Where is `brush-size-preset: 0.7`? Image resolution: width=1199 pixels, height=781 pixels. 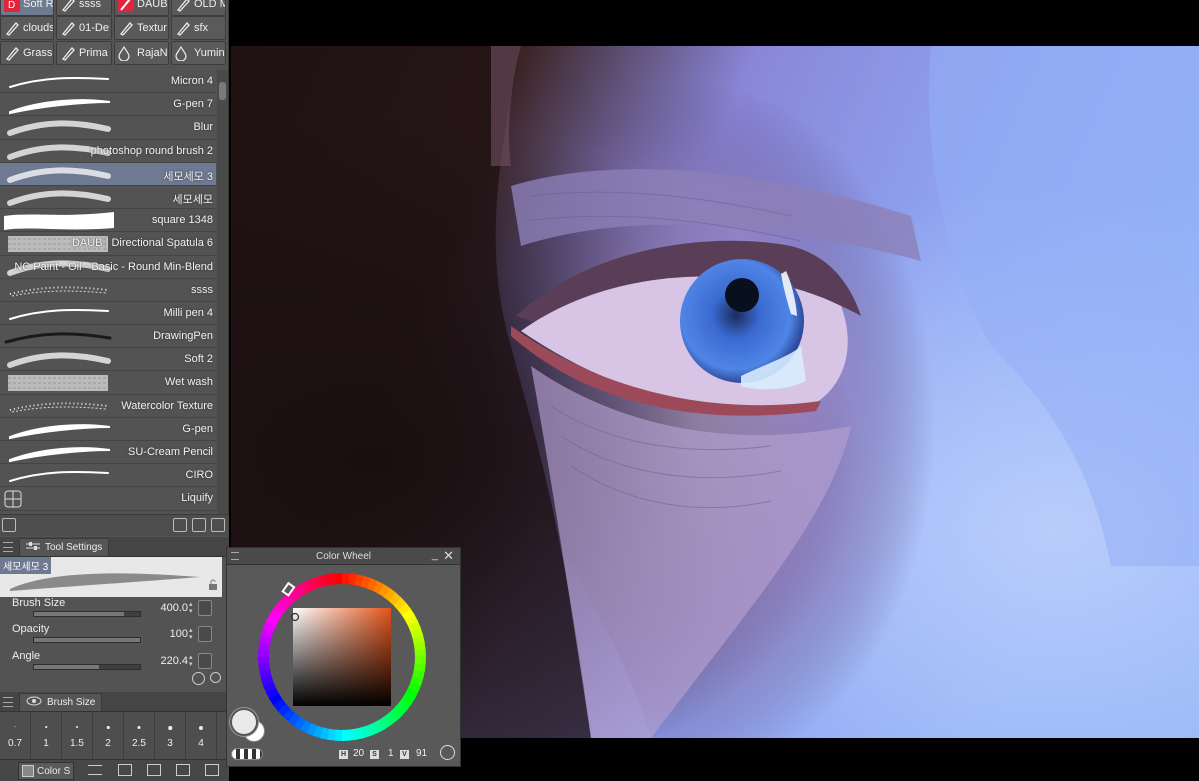
brush-size-preset: 0.7 is located at coordinates (15, 735).